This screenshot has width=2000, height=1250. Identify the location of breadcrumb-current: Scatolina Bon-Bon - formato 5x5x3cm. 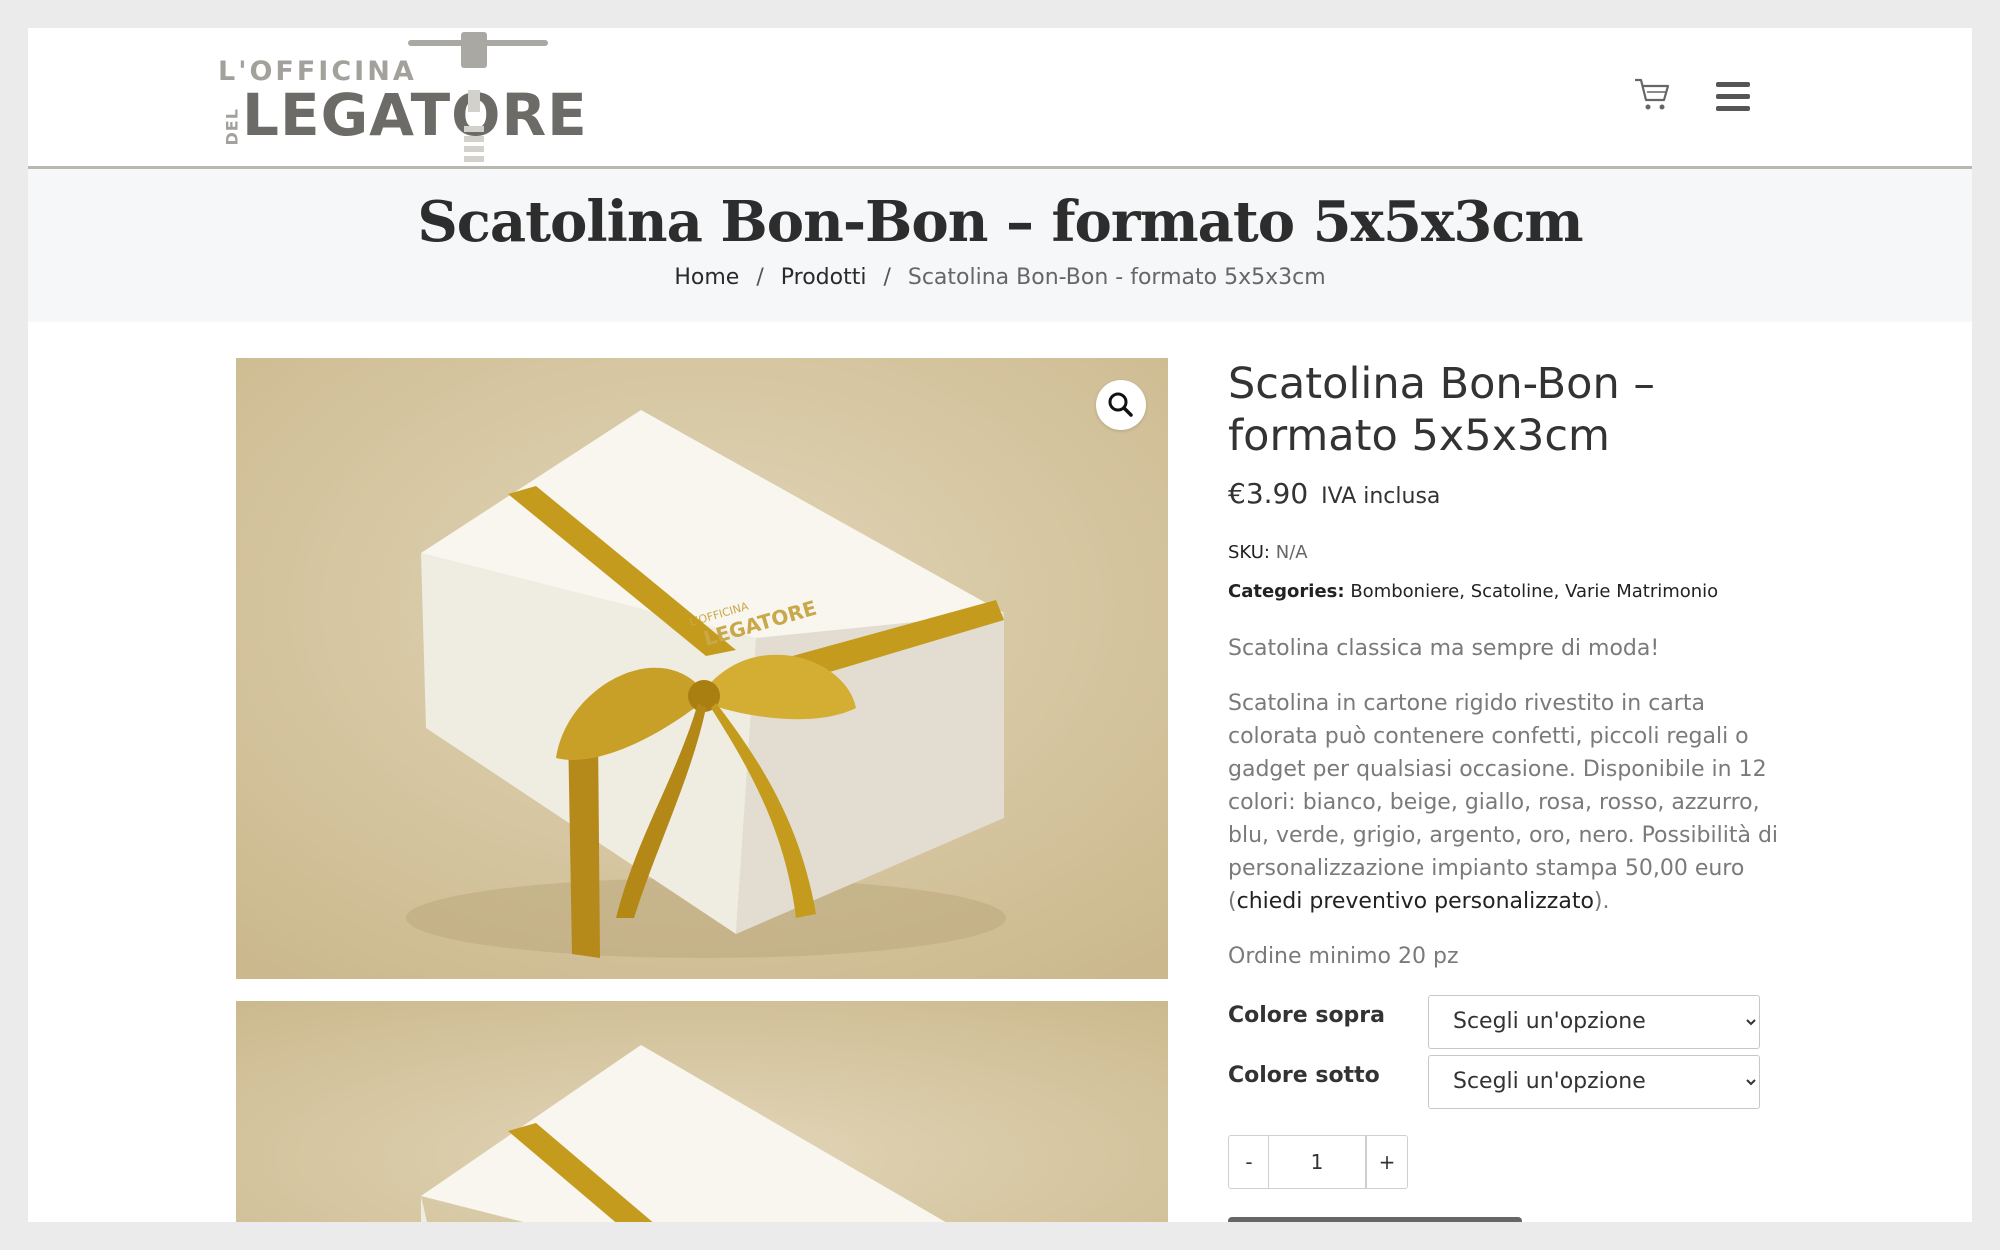
(1116, 277).